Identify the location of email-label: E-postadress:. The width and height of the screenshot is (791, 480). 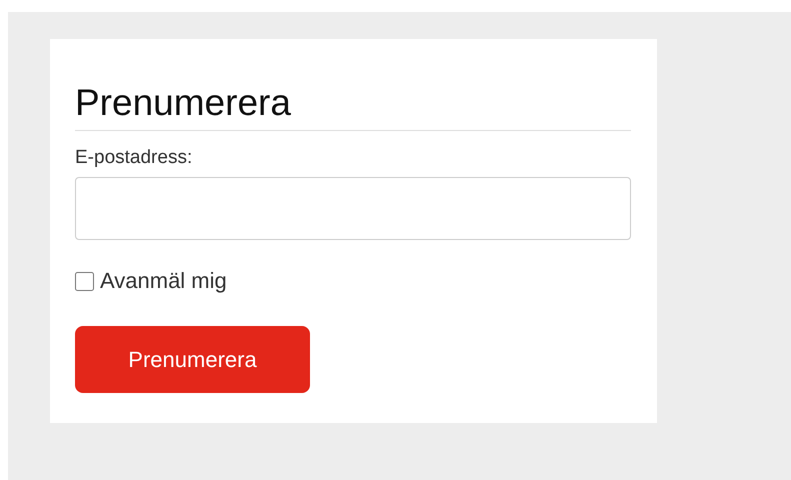
(133, 158).